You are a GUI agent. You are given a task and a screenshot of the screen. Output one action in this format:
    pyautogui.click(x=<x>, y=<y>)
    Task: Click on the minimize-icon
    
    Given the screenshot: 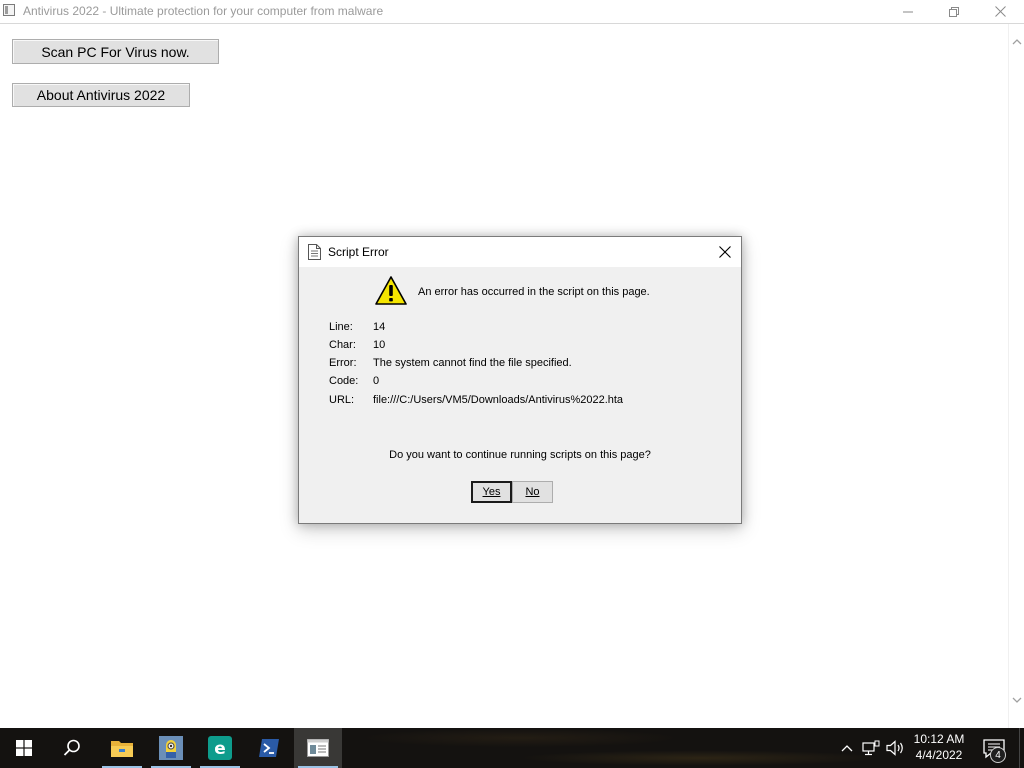 What is the action you would take?
    pyautogui.click(x=908, y=11)
    